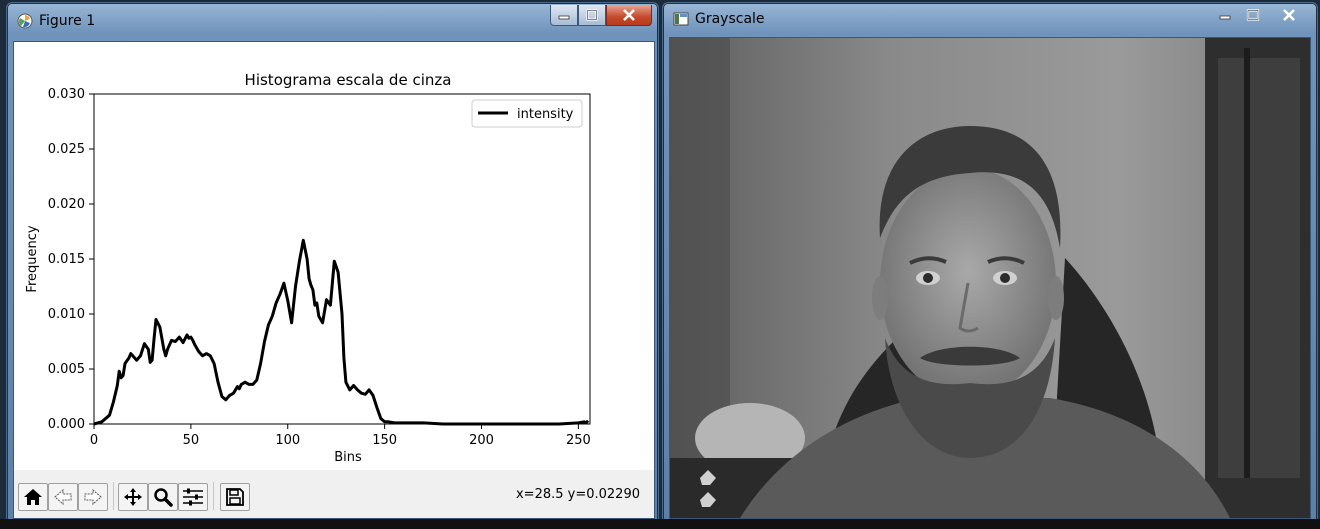  Describe the element at coordinates (94, 440) in the screenshot. I see `x-tick-label: 0` at that location.